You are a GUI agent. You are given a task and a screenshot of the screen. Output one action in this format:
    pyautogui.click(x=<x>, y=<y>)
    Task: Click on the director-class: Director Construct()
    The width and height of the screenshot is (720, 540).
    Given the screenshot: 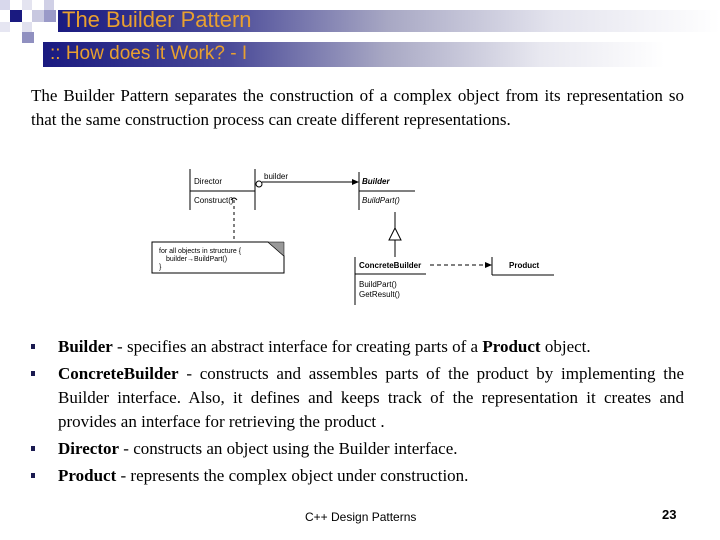 What is the action you would take?
    pyautogui.click(x=222, y=189)
    